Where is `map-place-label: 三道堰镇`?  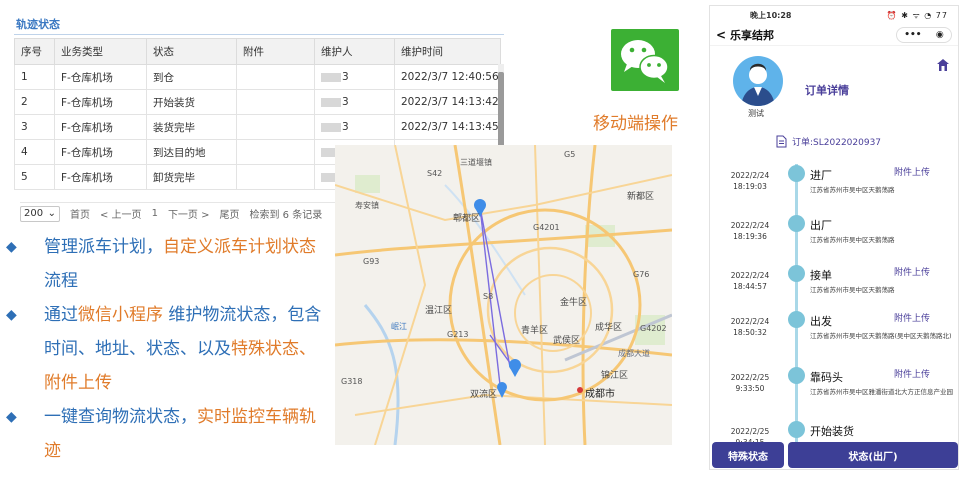 map-place-label: 三道堰镇 is located at coordinates (476, 162).